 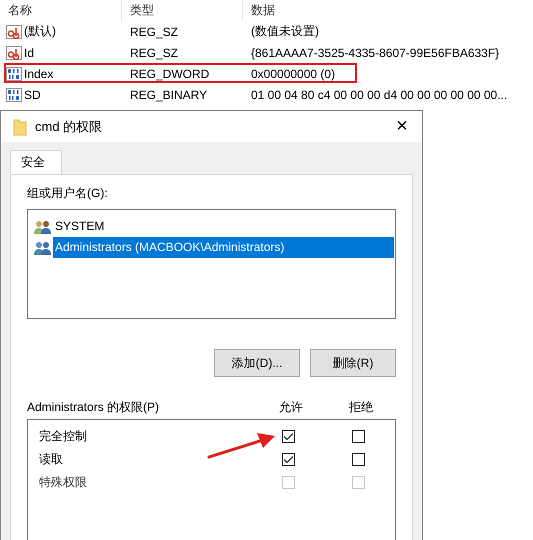 What do you see at coordinates (93, 407) in the screenshot?
I see `permissions-label: Administrators 的权限(P)` at bounding box center [93, 407].